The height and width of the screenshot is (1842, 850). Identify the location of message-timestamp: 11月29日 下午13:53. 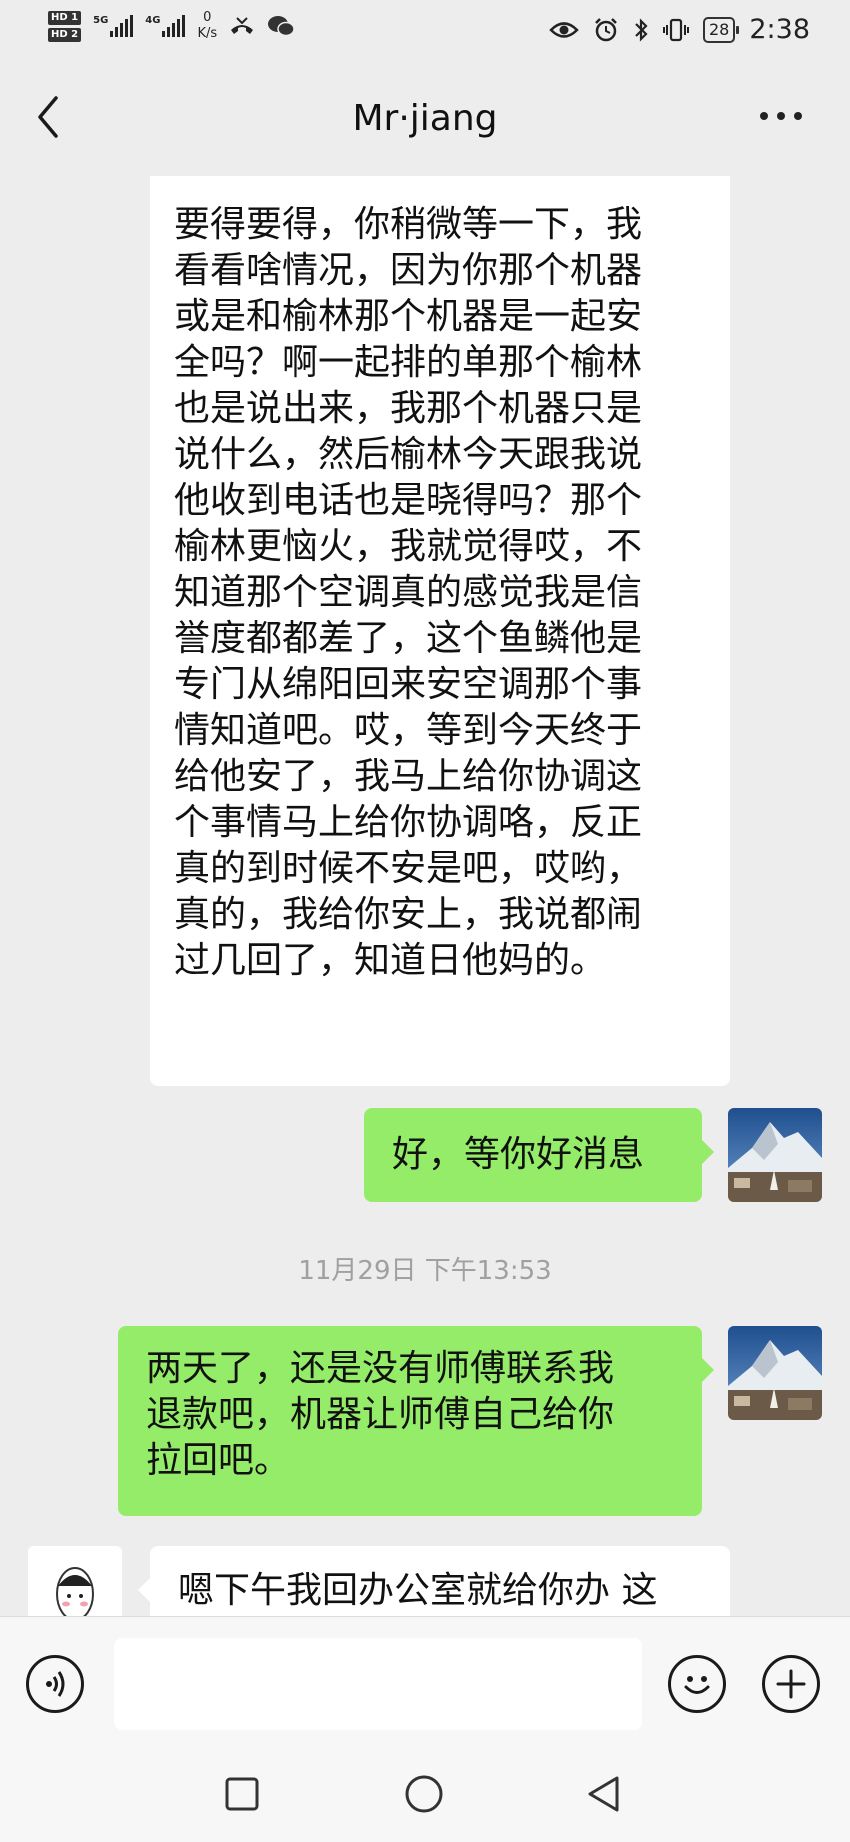
(425, 1271).